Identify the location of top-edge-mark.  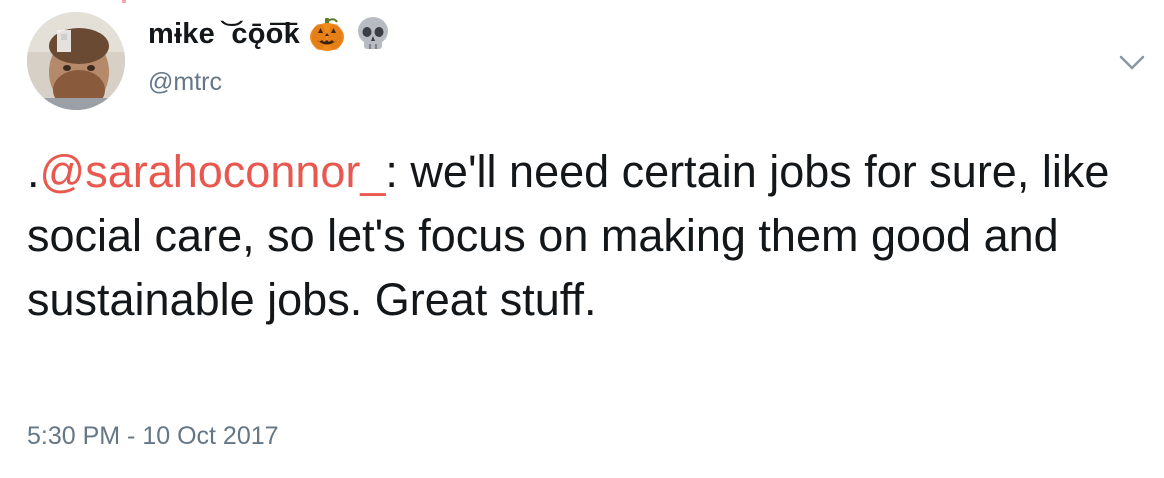
(124, 1).